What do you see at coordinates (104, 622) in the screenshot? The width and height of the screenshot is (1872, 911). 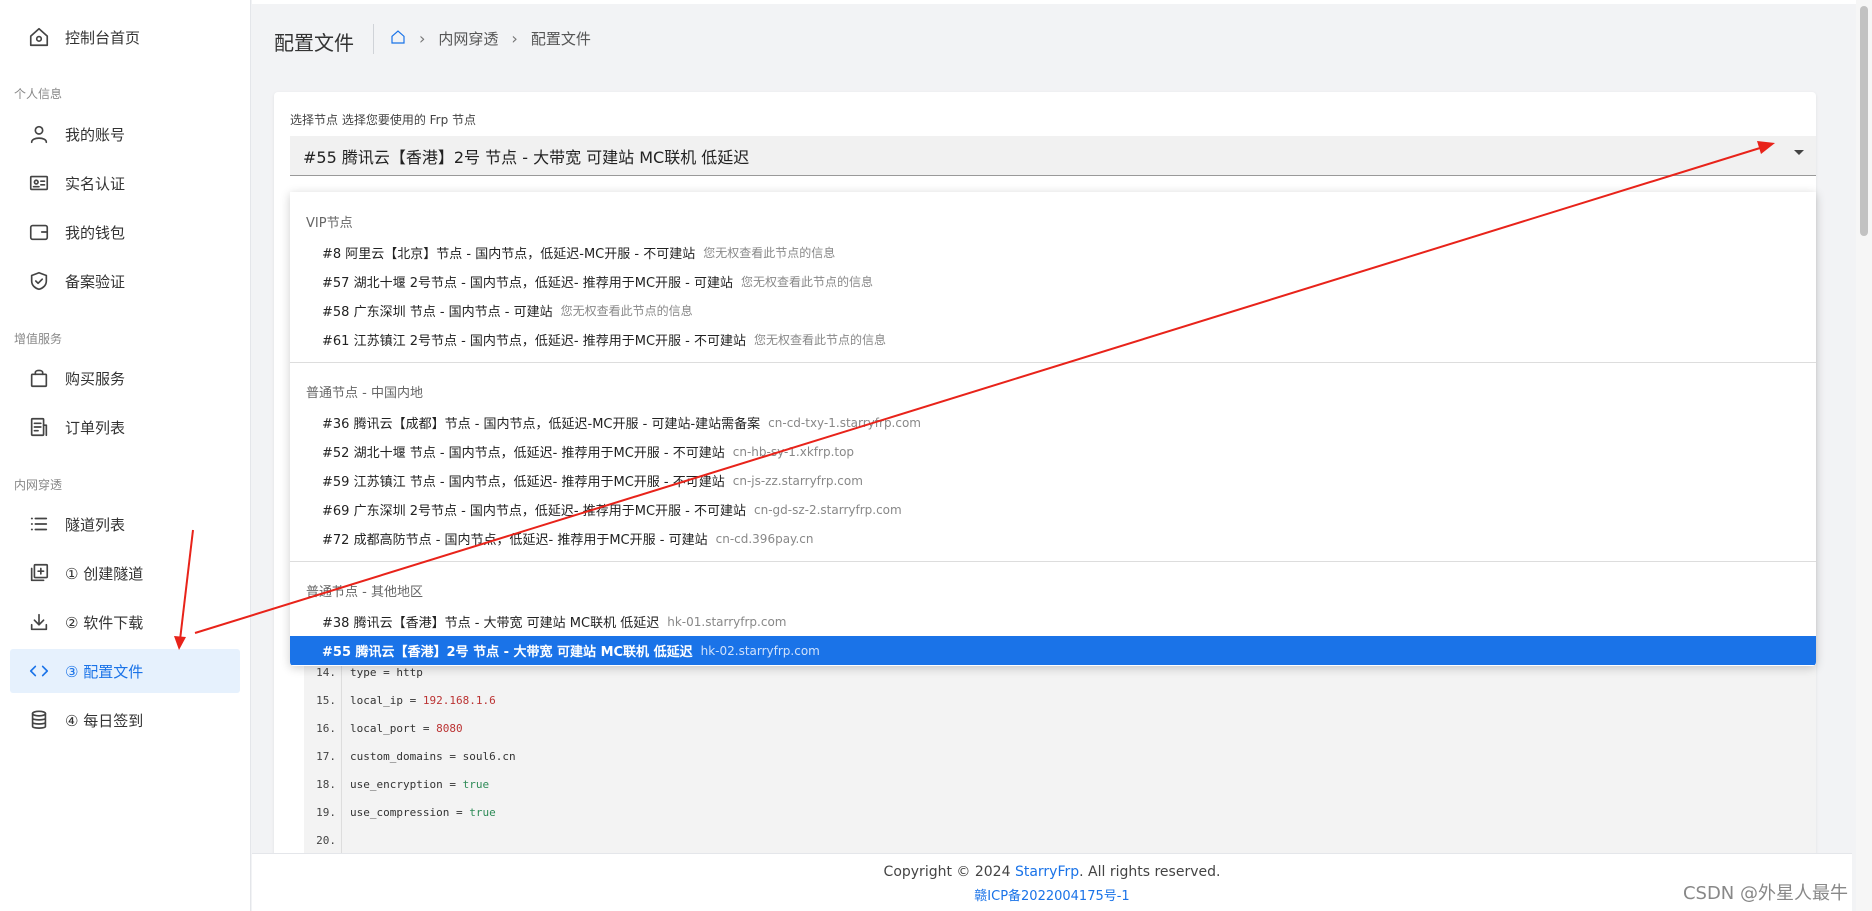 I see `sidebar-item-label: ② 软件下载` at bounding box center [104, 622].